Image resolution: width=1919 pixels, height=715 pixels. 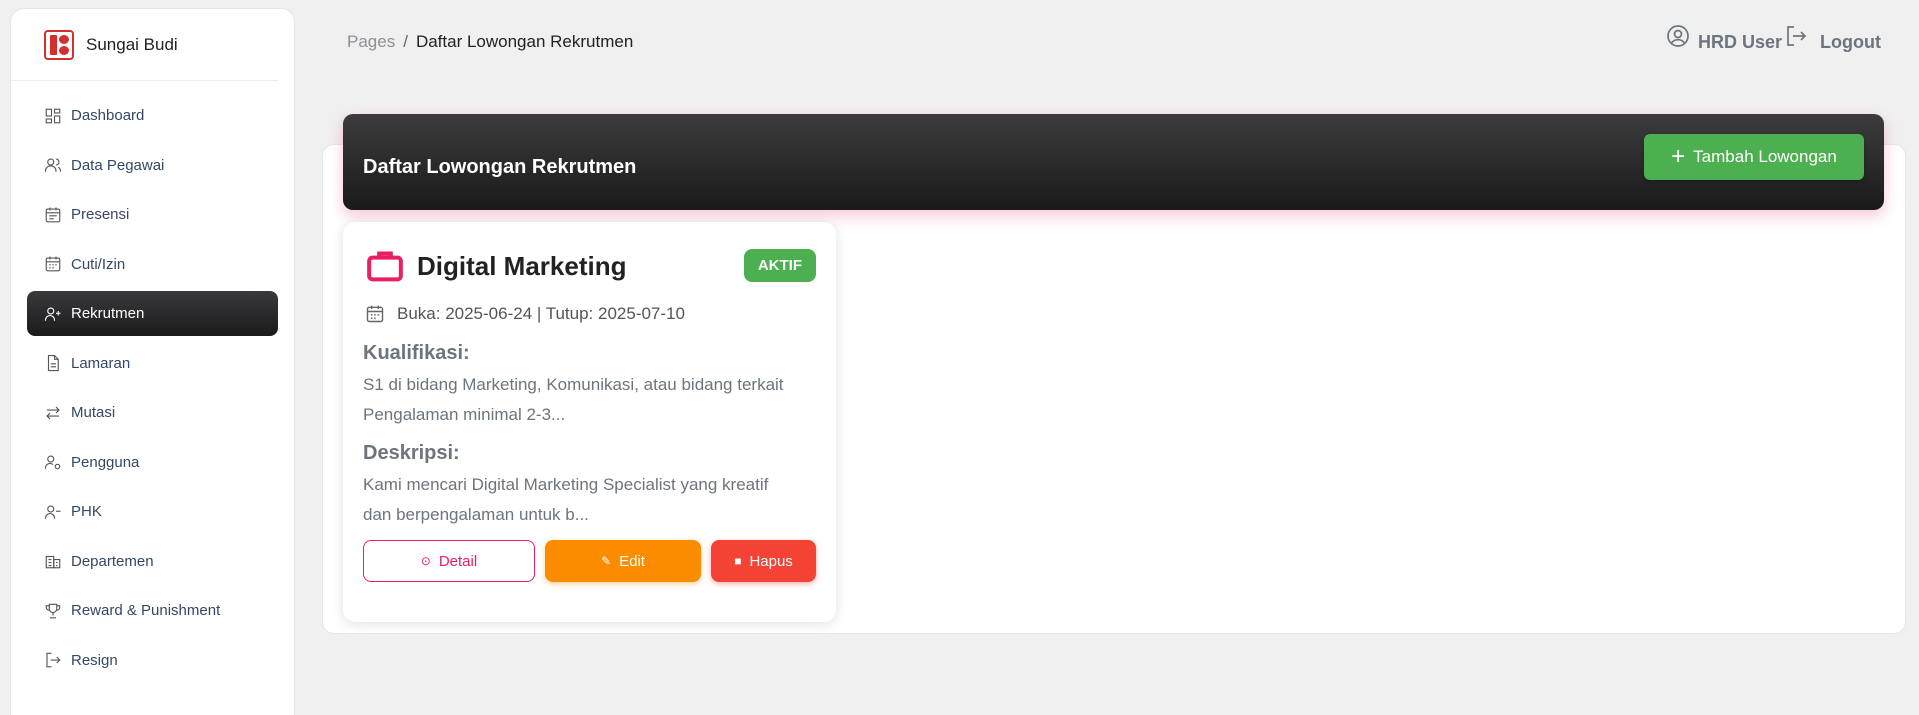 I want to click on building-icon, so click(x=53, y=562).